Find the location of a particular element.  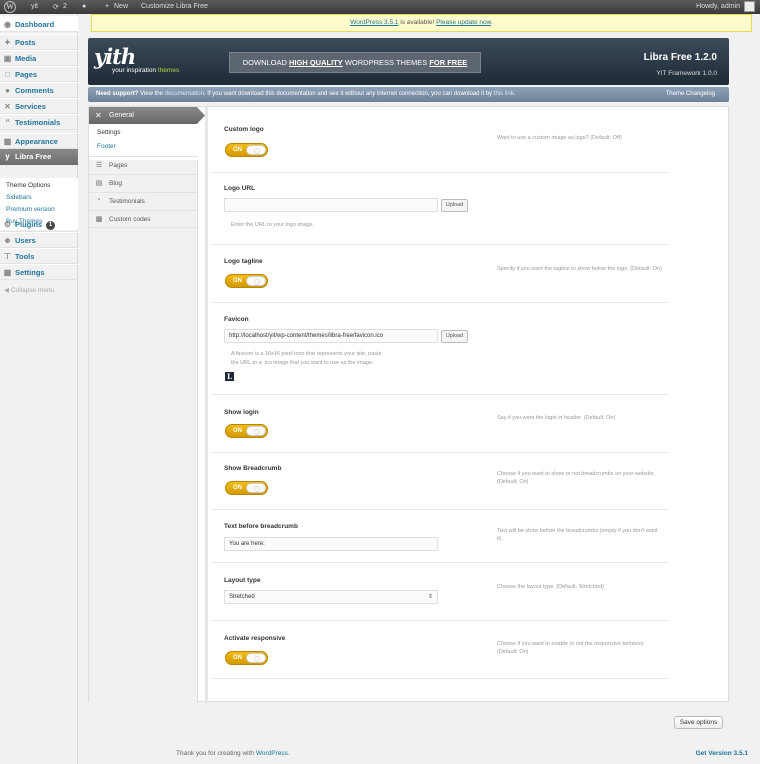

brush-icon: ▩ is located at coordinates (7, 141).